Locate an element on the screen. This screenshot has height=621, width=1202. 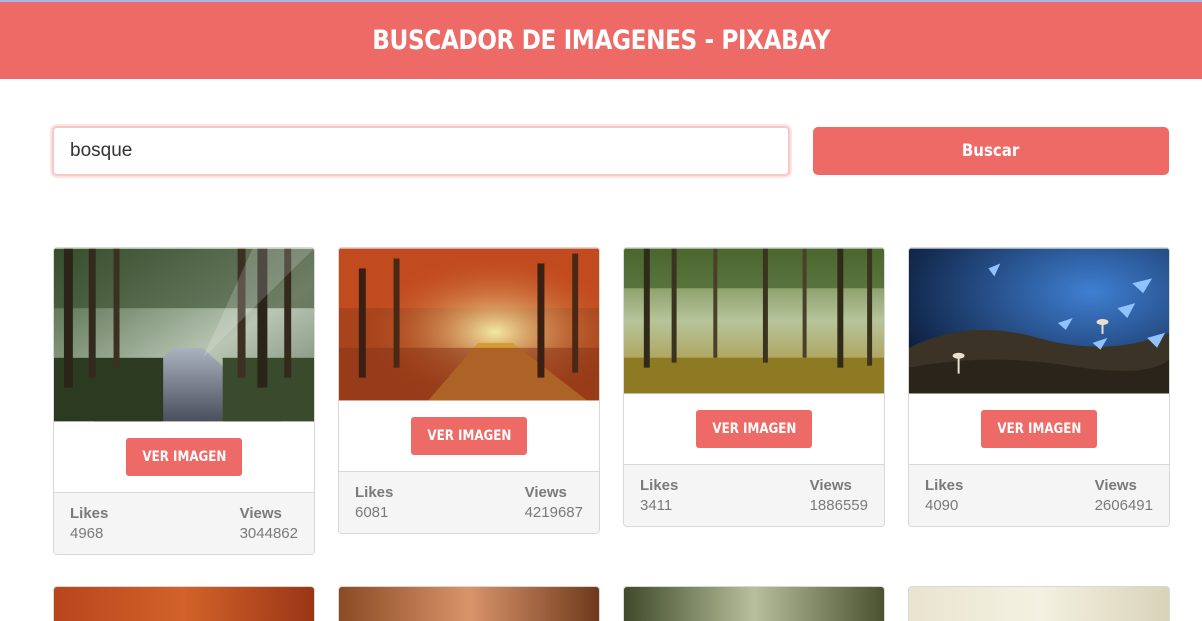
likes-stat: Likes 4968 is located at coordinates (89, 529).